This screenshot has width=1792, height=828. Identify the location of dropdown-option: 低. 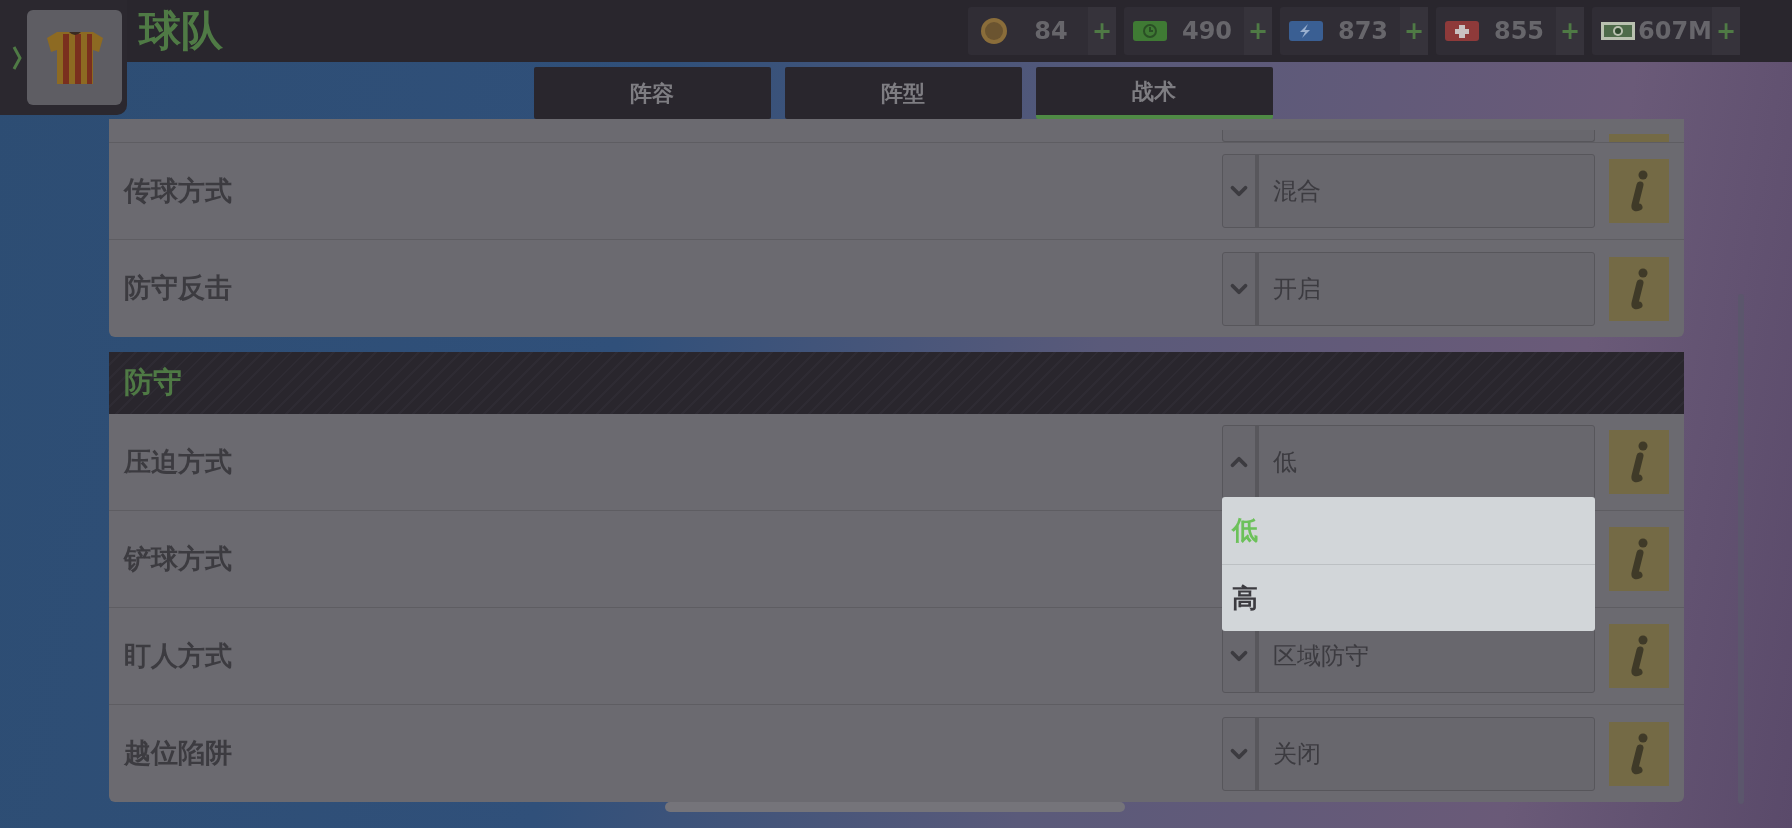
(1408, 530).